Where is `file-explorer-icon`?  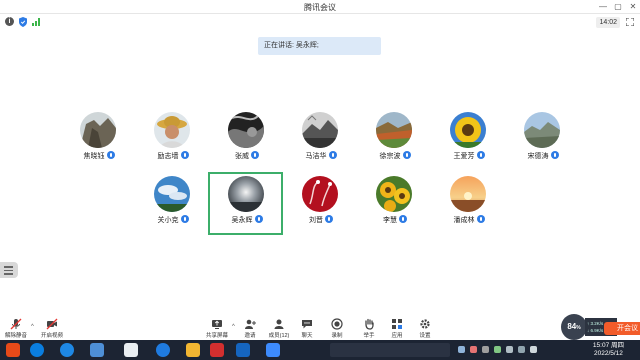
file-explorer-icon is located at coordinates (193, 350).